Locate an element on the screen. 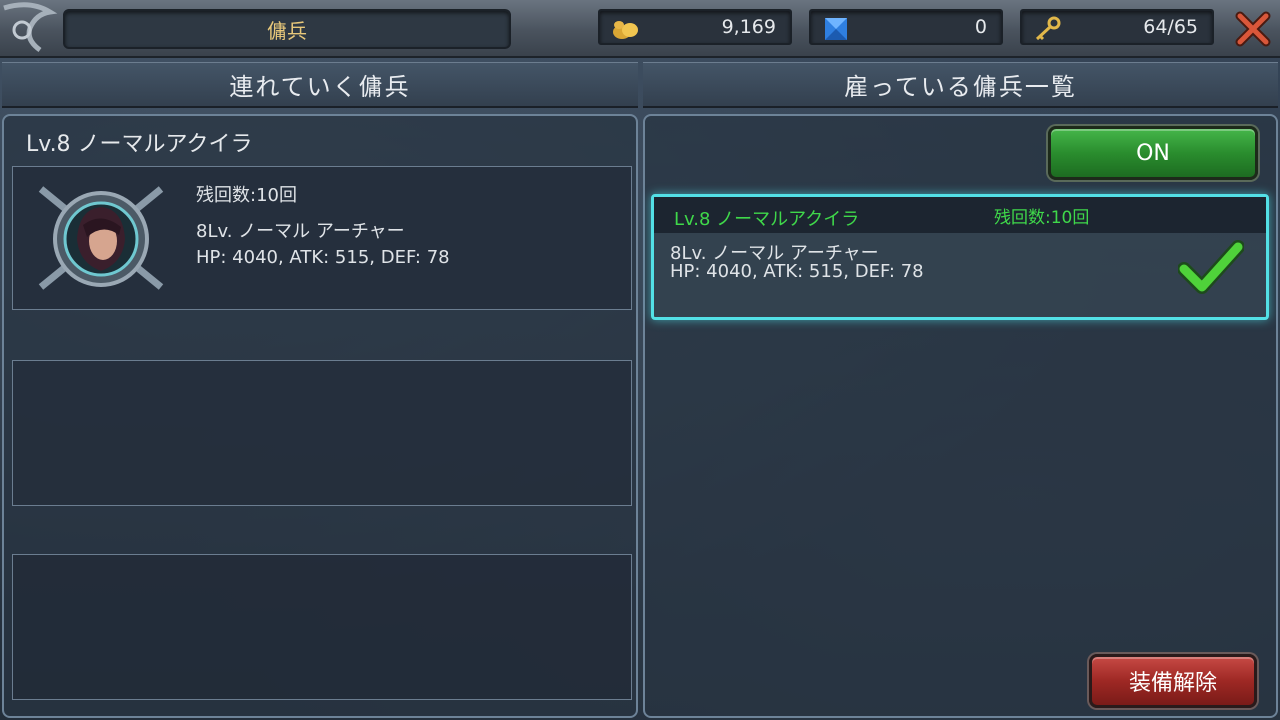  card-header: Lv.8 ノーマルアクイラ 残回数:10回 is located at coordinates (960, 215).